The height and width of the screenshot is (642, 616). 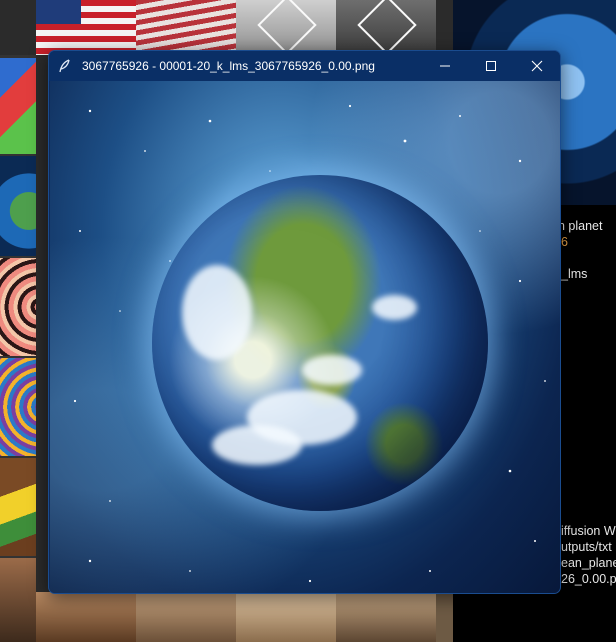 What do you see at coordinates (18, 507) in the screenshot?
I see `thumbnail-map` at bounding box center [18, 507].